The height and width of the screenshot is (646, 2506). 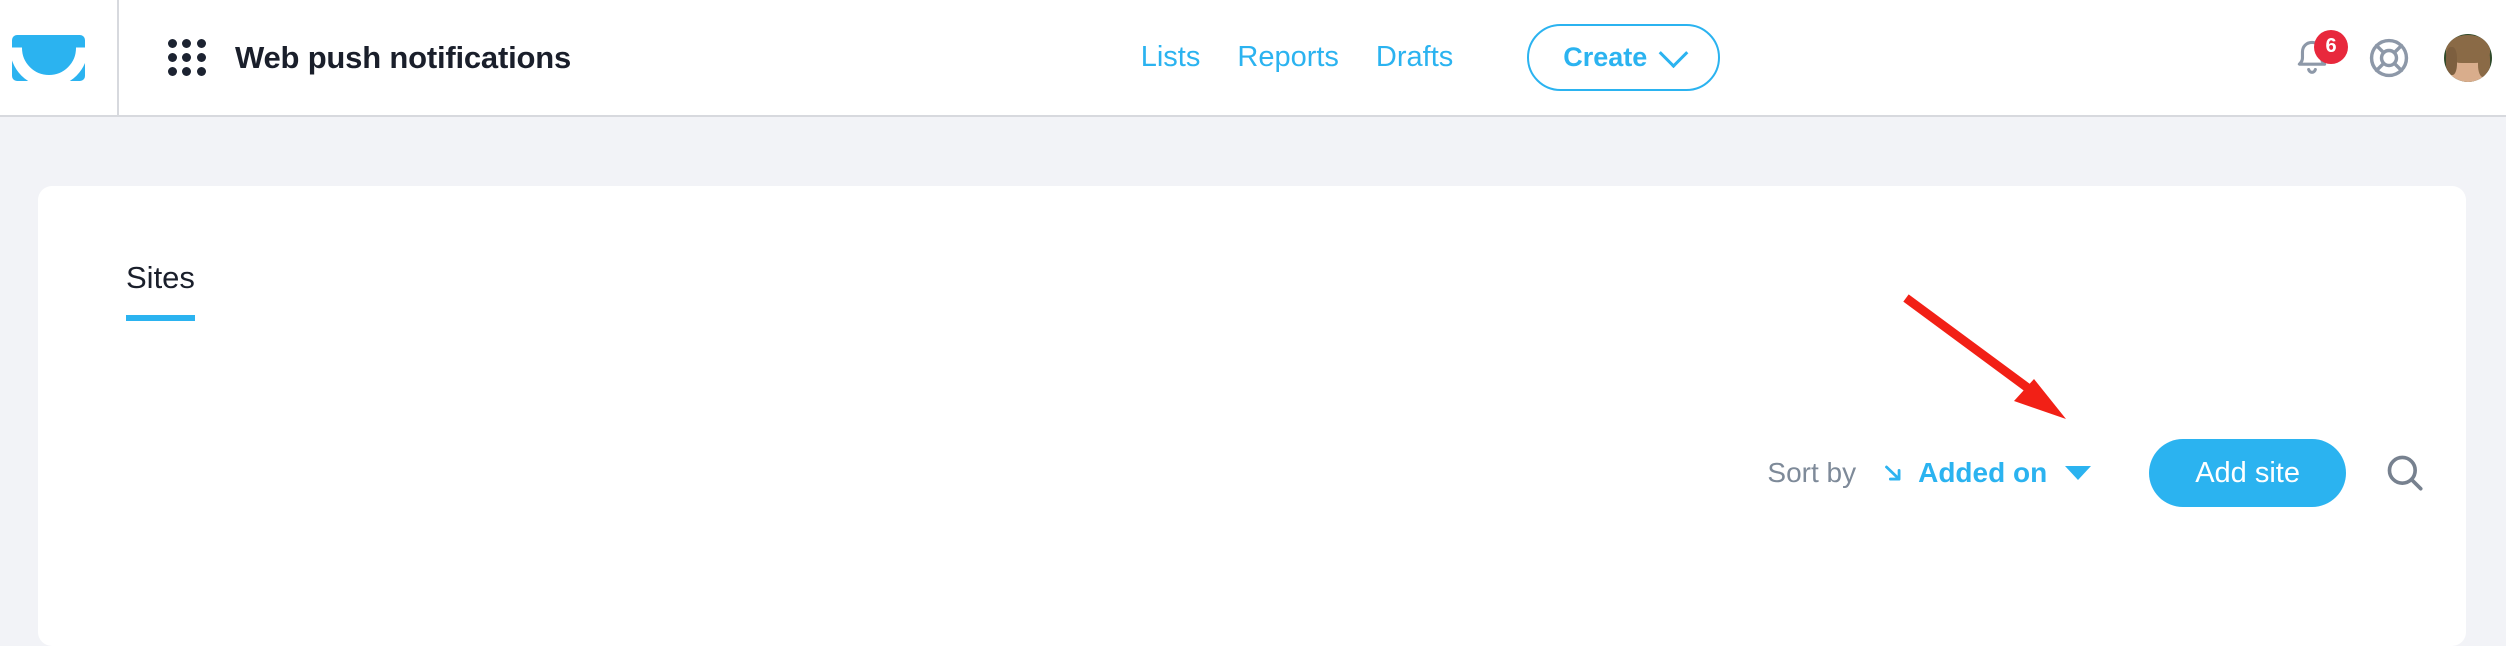 I want to click on notification-badge: 6, so click(x=2331, y=46).